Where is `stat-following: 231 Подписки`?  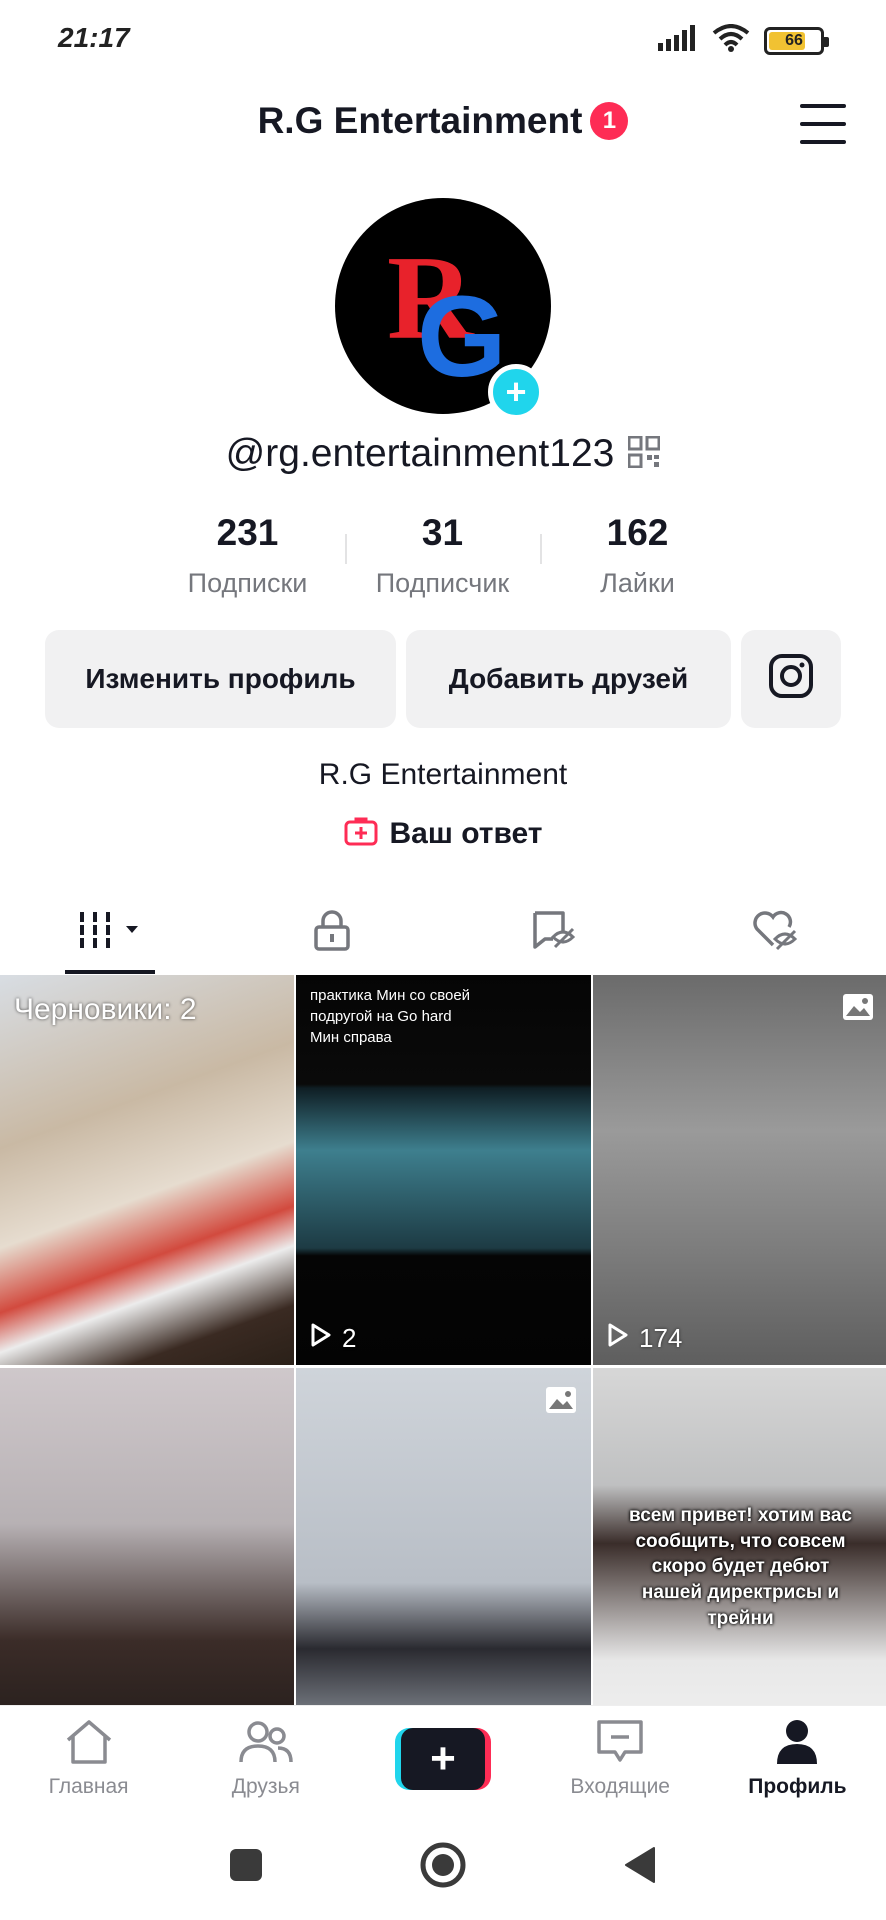 stat-following: 231 Подписки is located at coordinates (247, 557).